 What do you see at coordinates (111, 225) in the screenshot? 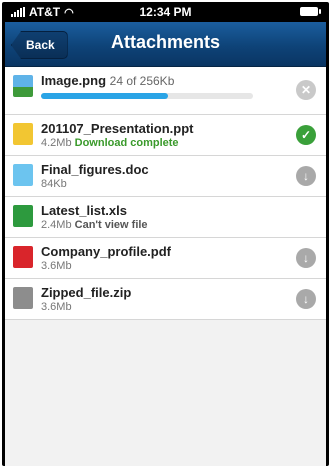
I see `status-text: Can't view file` at bounding box center [111, 225].